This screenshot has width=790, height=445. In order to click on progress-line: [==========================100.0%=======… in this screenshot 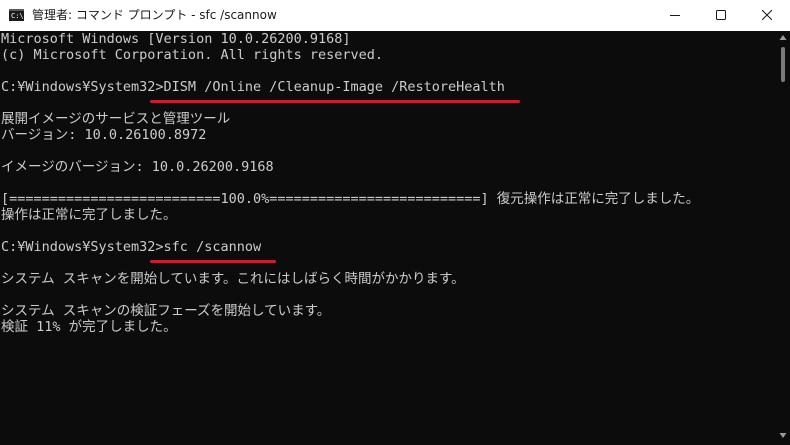, I will do `click(350, 199)`.